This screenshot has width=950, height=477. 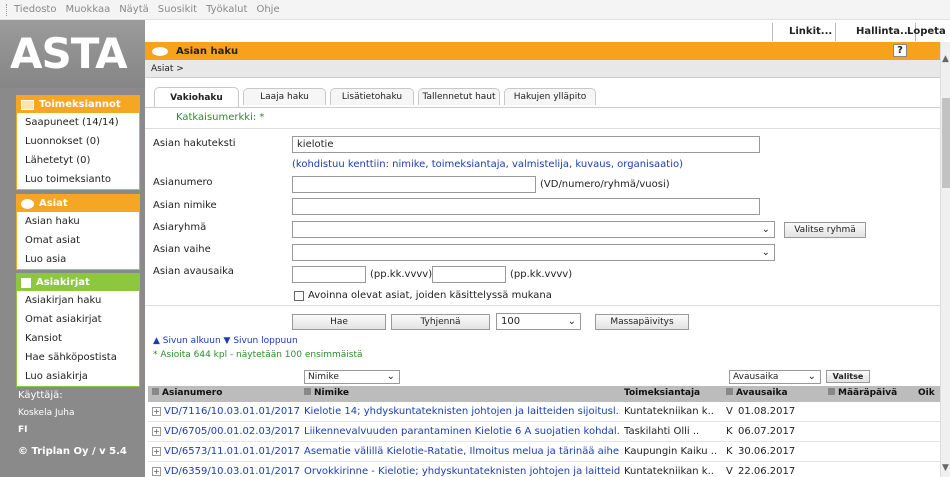 What do you see at coordinates (27, 203) in the screenshot?
I see `speech-bubble-icon` at bounding box center [27, 203].